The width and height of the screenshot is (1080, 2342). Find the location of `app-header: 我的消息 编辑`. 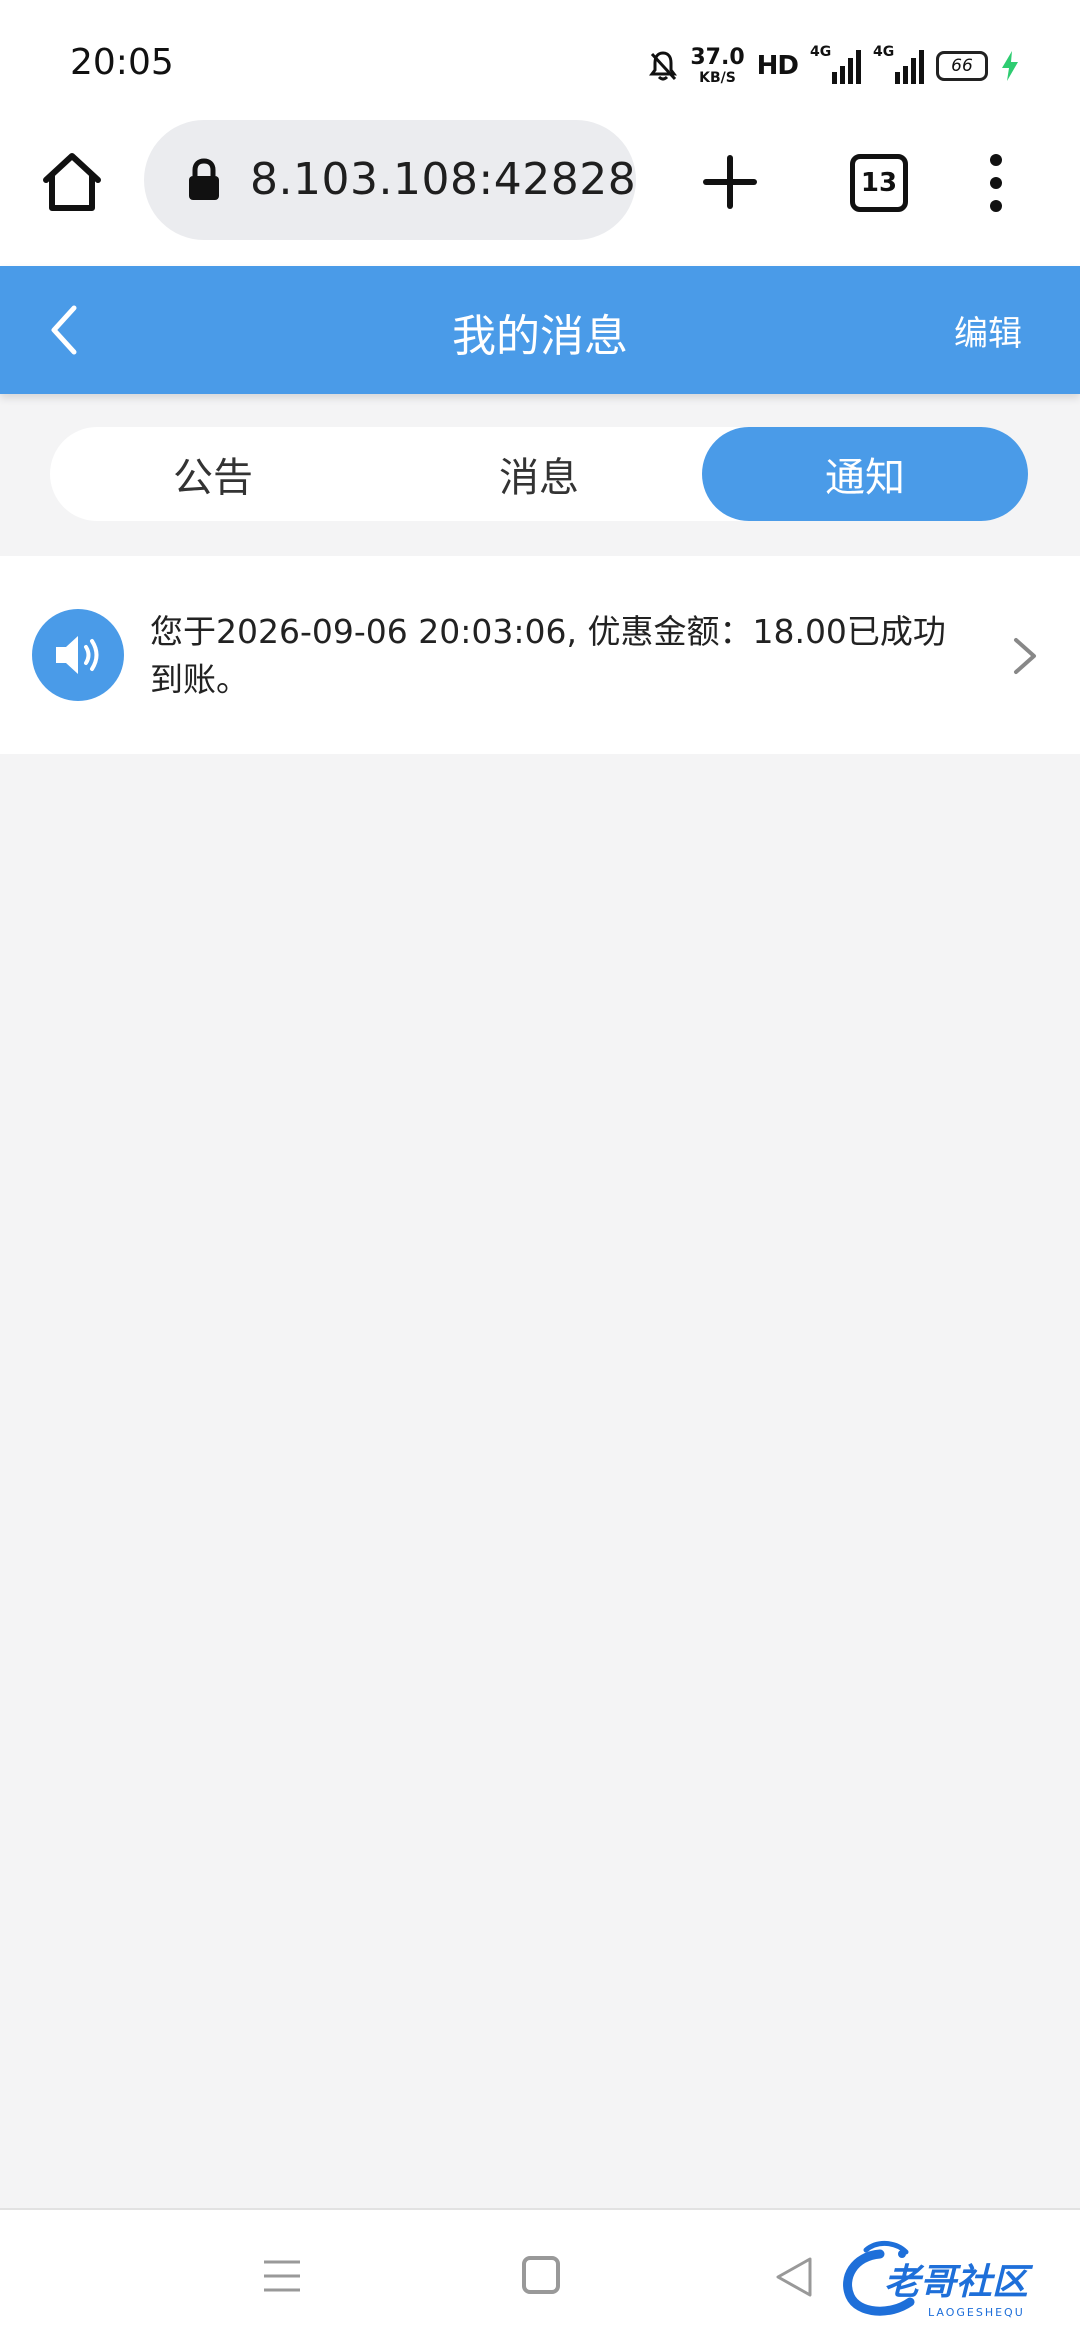

app-header: 我的消息 编辑 is located at coordinates (540, 330).